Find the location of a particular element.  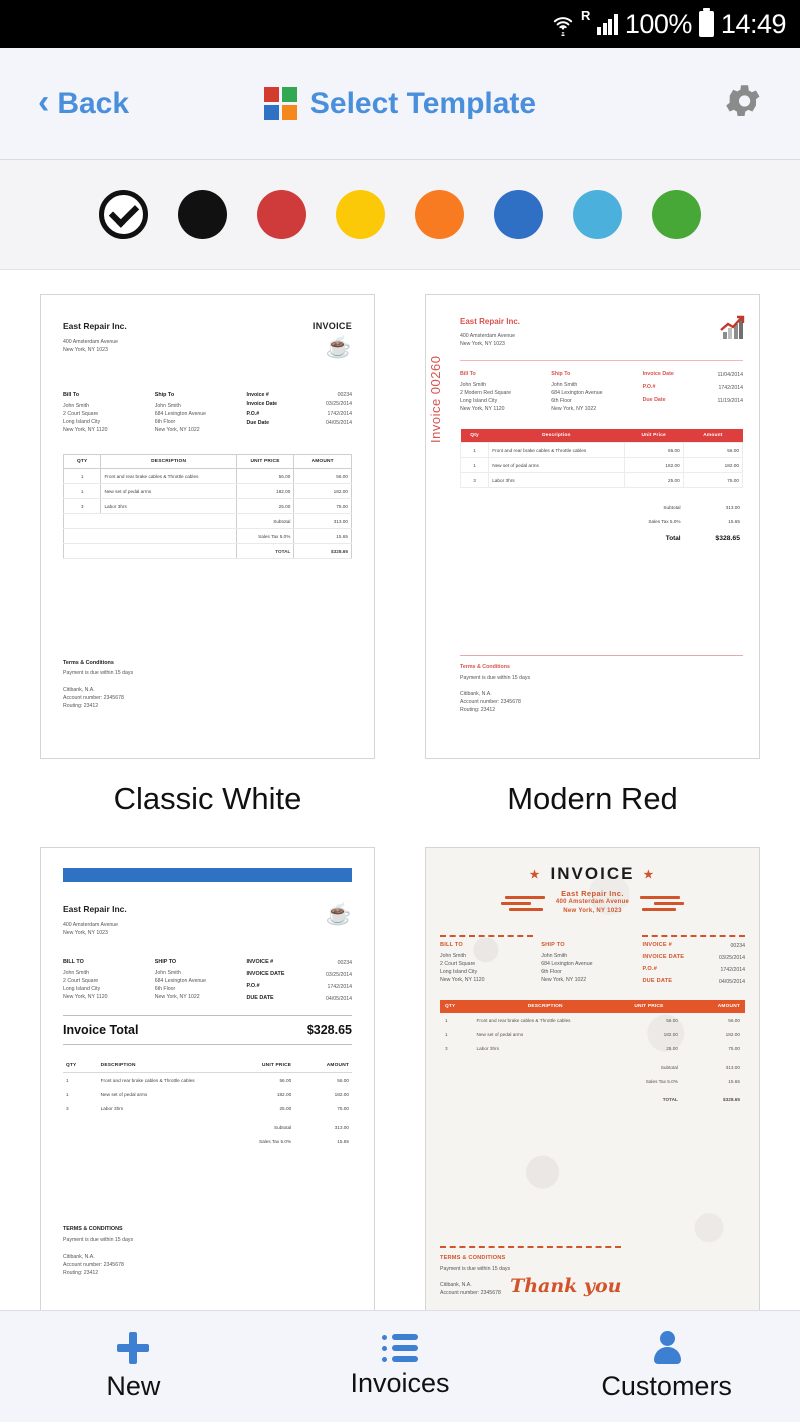

nav-item-new: New is located at coordinates (133, 1366).